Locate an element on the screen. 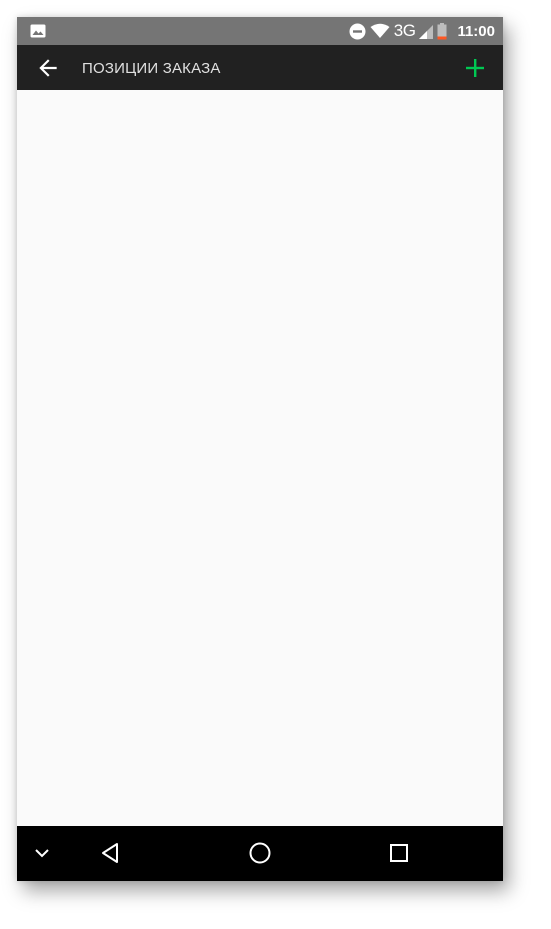 The width and height of the screenshot is (551, 929). page-title: ПОЗИЦИИ ЗАКАЗА is located at coordinates (151, 68).